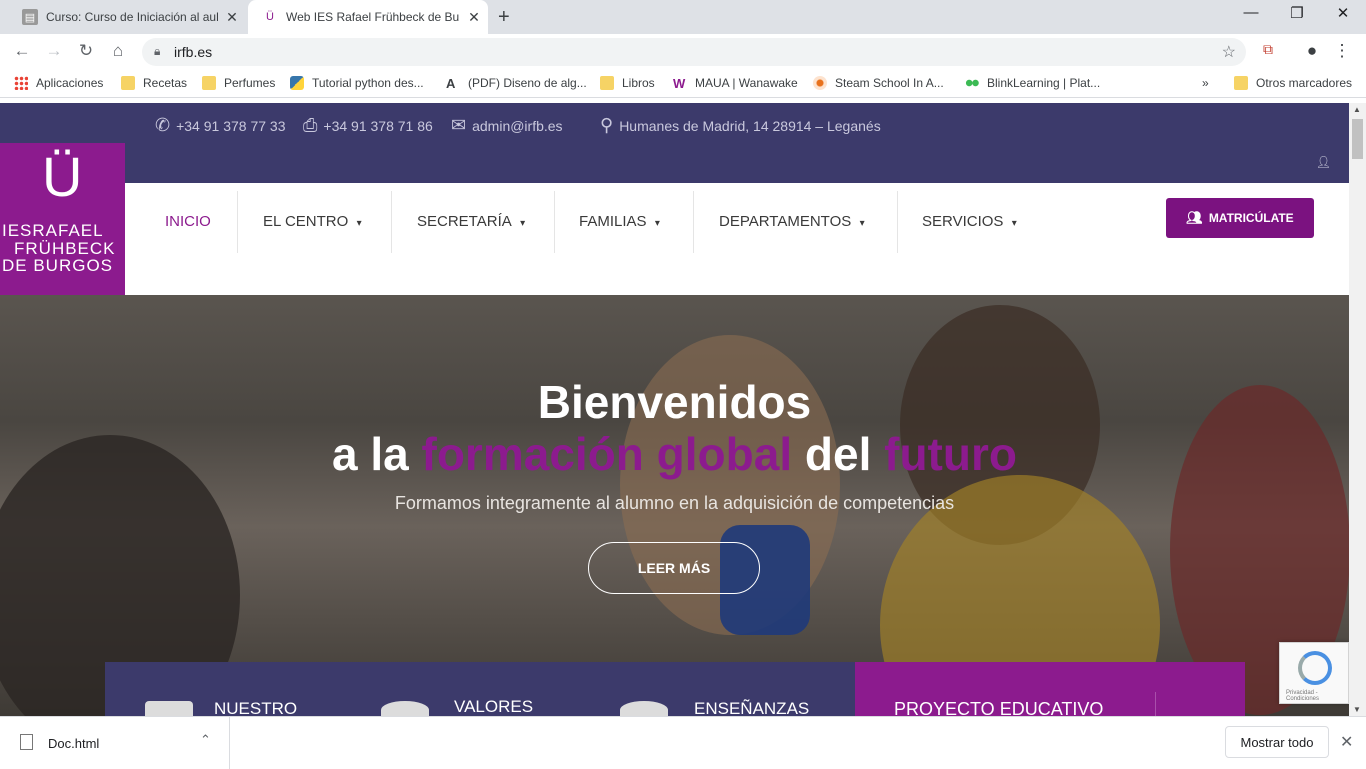 The height and width of the screenshot is (769, 1366). Describe the element at coordinates (193, 52) in the screenshot. I see `url-text: irfb.es` at that location.